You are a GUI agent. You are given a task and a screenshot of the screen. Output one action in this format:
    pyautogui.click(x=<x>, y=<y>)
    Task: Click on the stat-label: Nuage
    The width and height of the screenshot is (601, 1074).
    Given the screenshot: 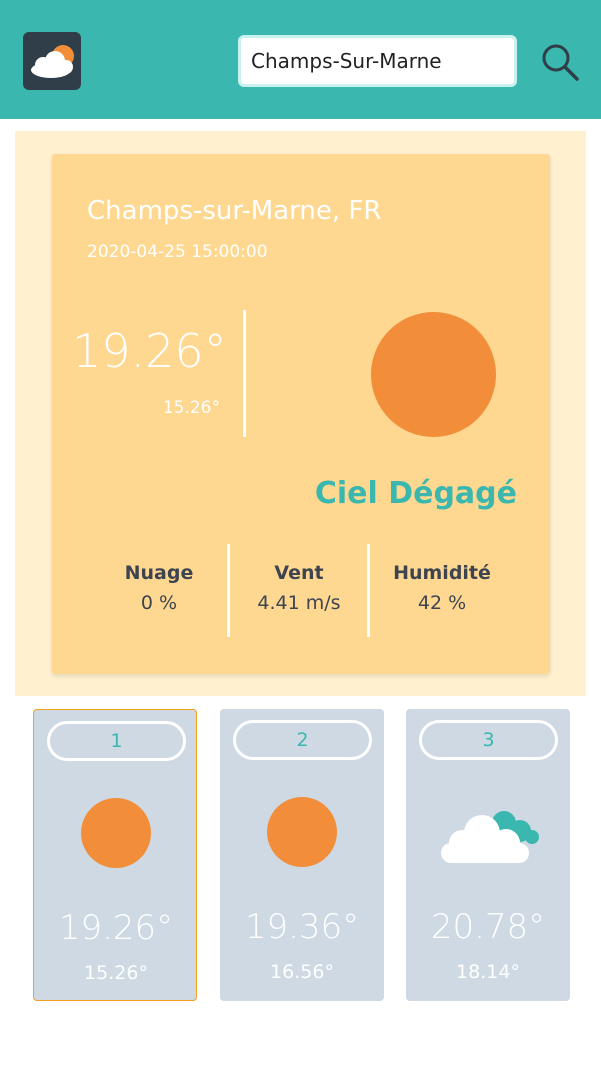 What is the action you would take?
    pyautogui.click(x=159, y=573)
    